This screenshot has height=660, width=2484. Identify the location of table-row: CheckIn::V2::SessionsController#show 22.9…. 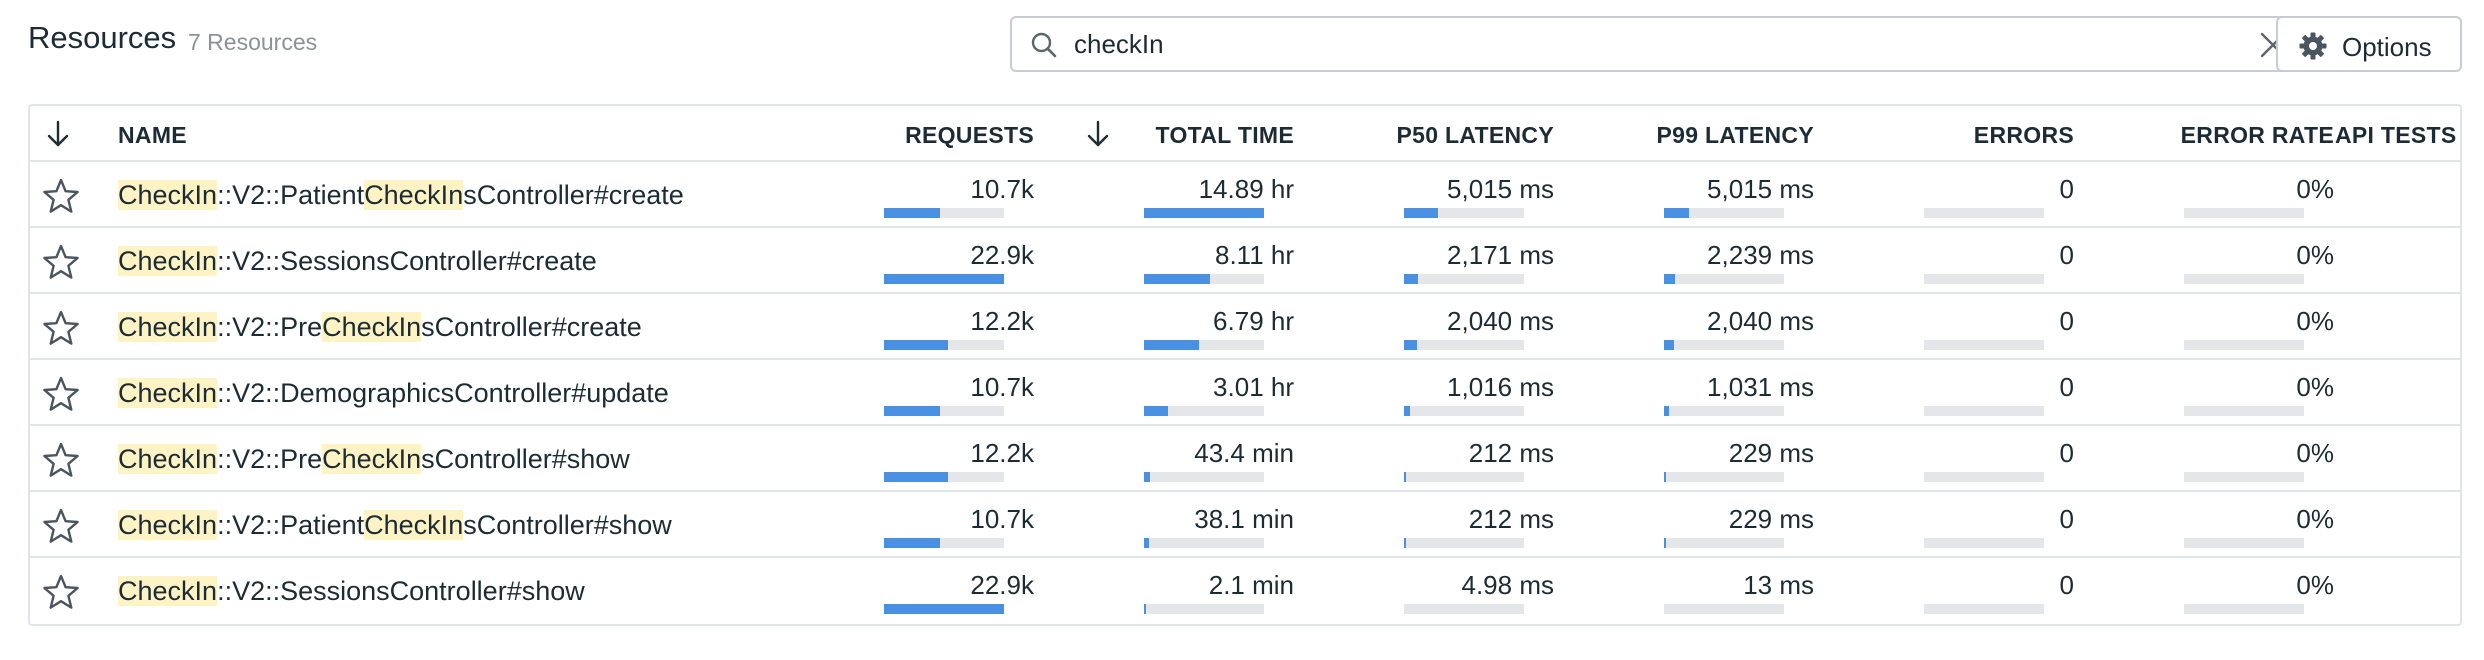
(1245, 591).